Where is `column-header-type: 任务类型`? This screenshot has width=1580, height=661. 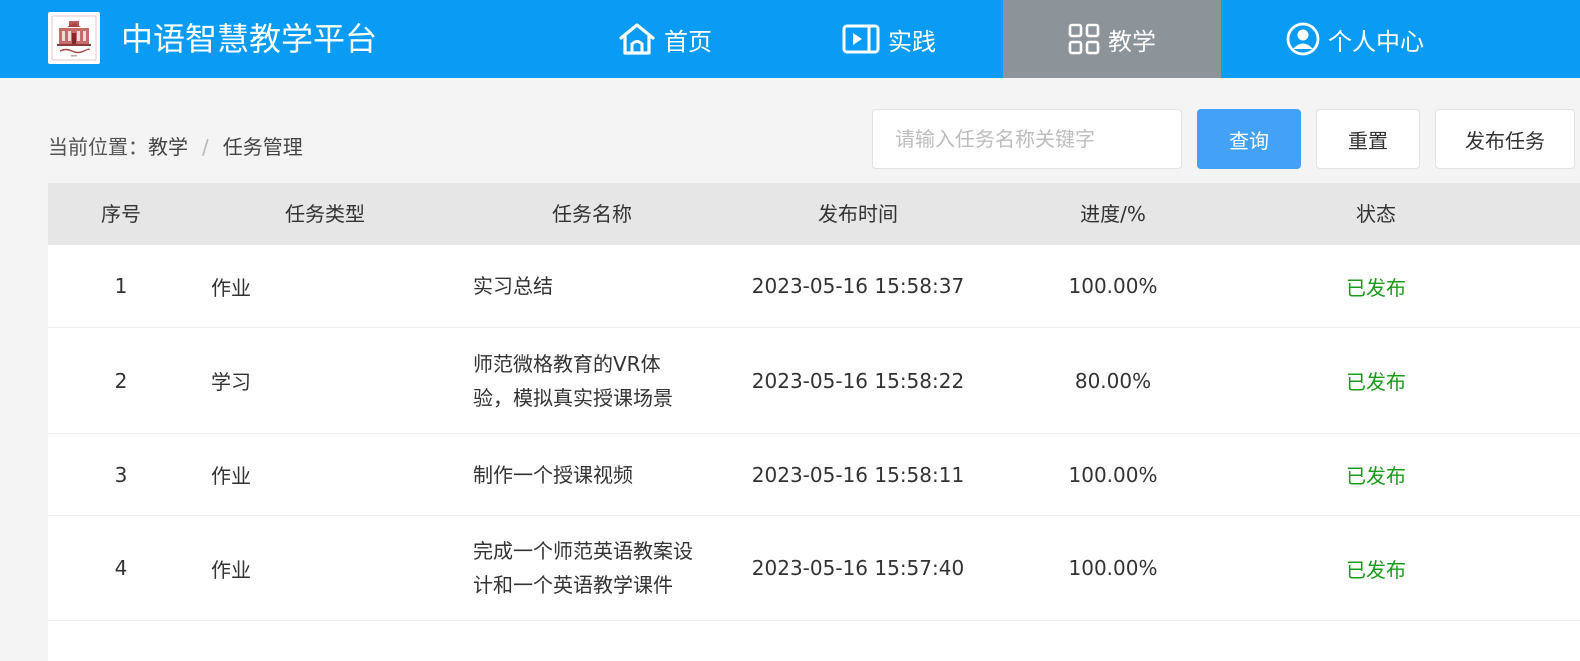 column-header-type: 任务类型 is located at coordinates (325, 214).